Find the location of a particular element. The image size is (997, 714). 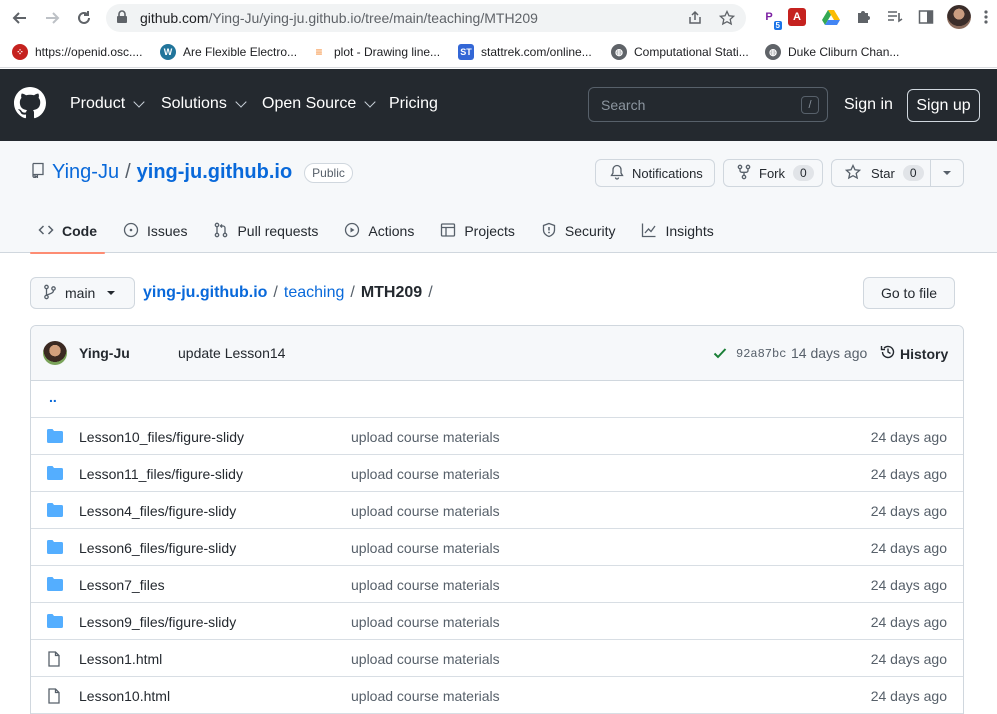

parent-directory-link: .. is located at coordinates (53, 397).